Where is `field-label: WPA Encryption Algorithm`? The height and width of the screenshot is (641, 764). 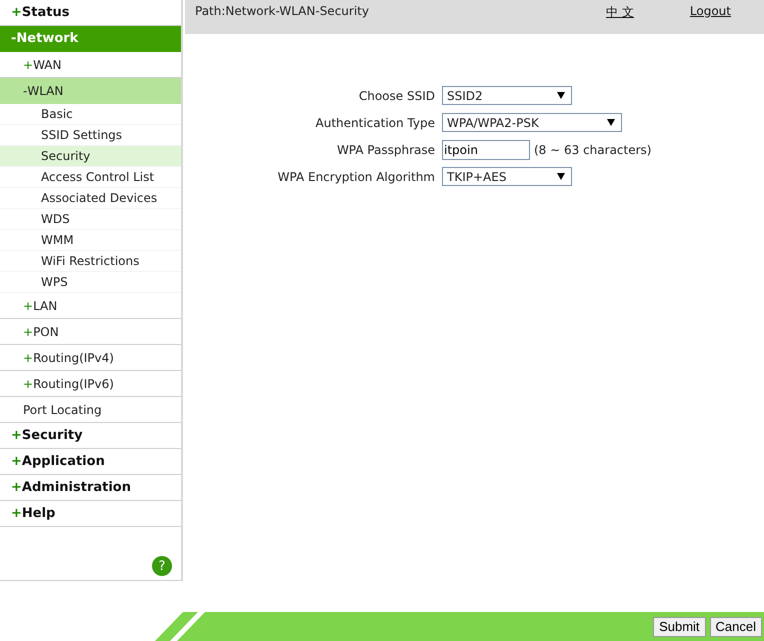 field-label: WPA Encryption Algorithm is located at coordinates (356, 177).